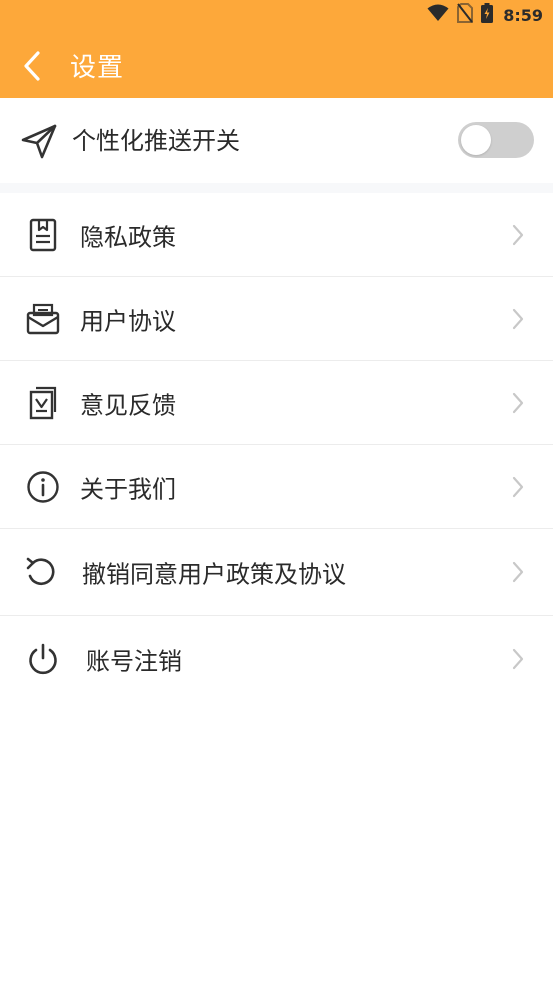  What do you see at coordinates (276, 319) in the screenshot?
I see `menu-item-user-agreement: 用户协议` at bounding box center [276, 319].